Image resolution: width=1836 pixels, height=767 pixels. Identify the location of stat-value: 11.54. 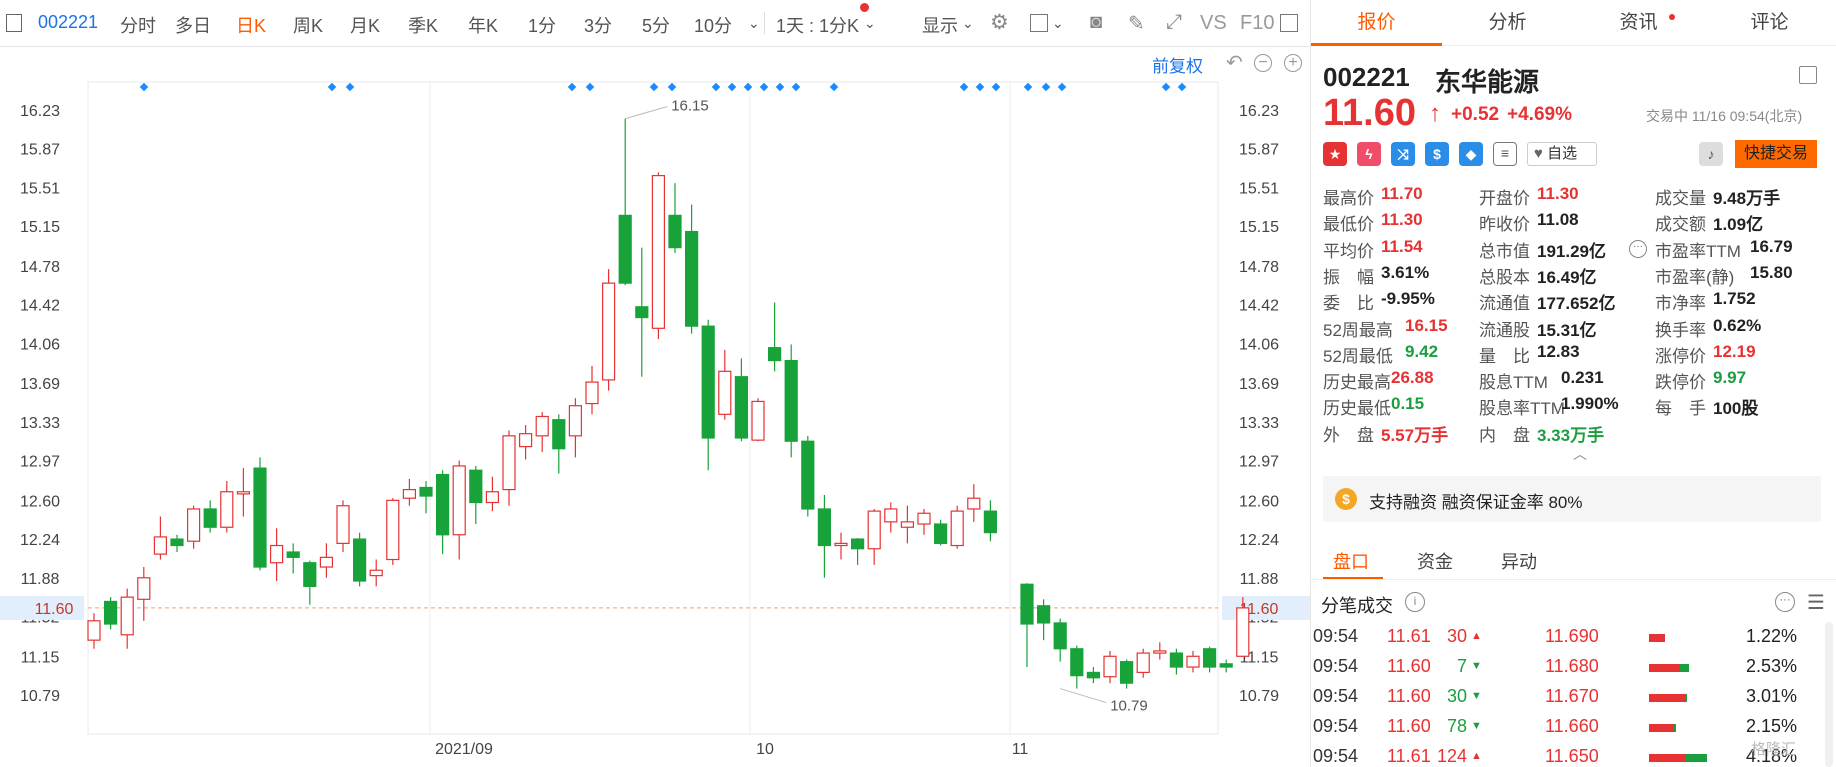
(1402, 246).